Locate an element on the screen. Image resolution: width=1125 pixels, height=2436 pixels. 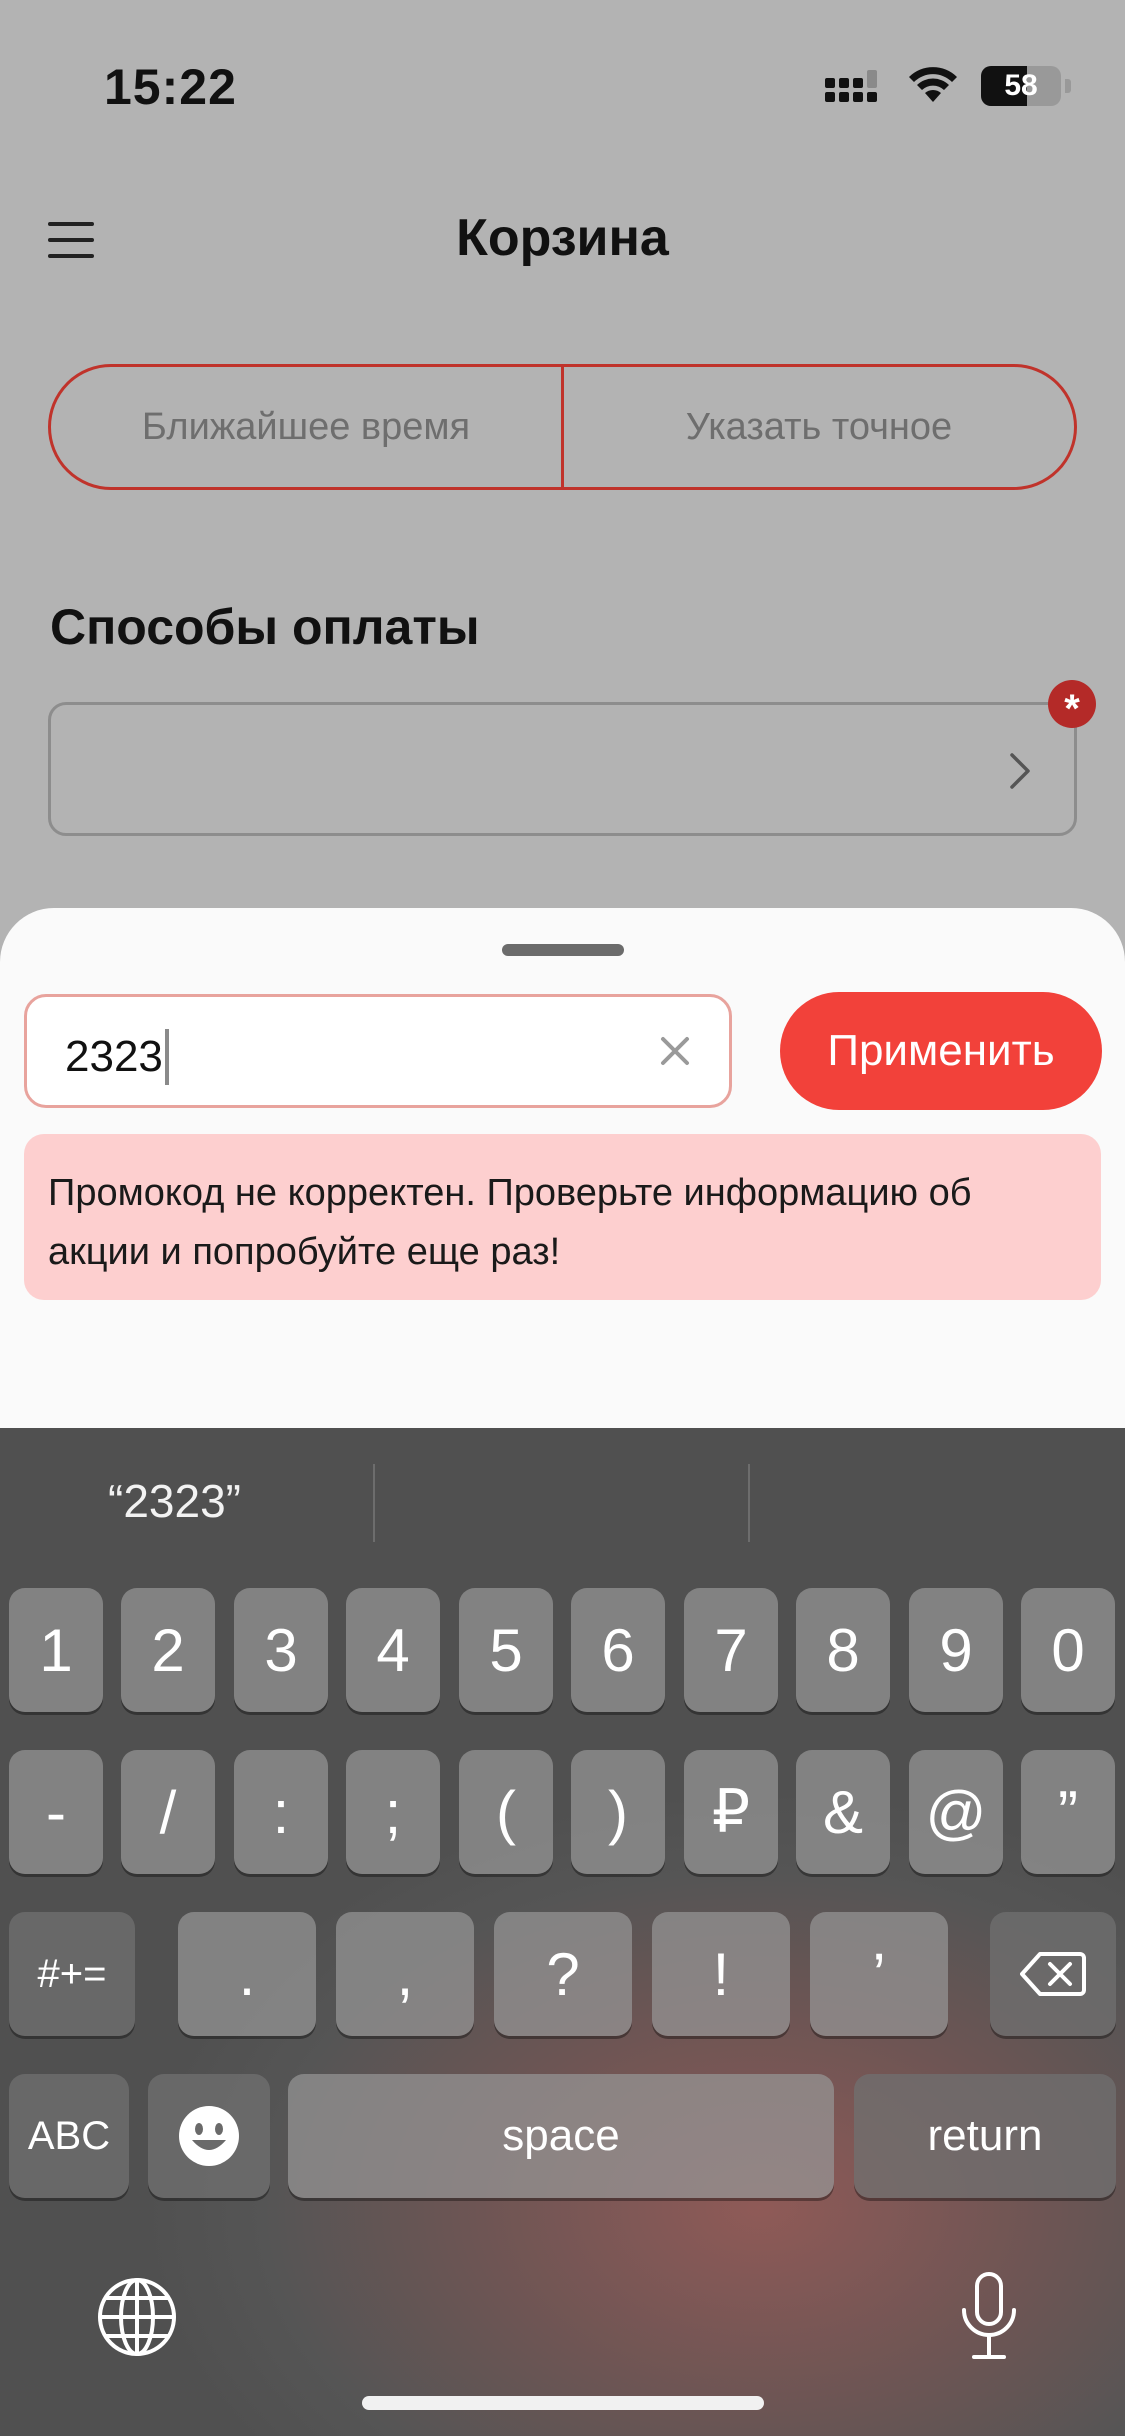
key-colon: : is located at coordinates (281, 1812).